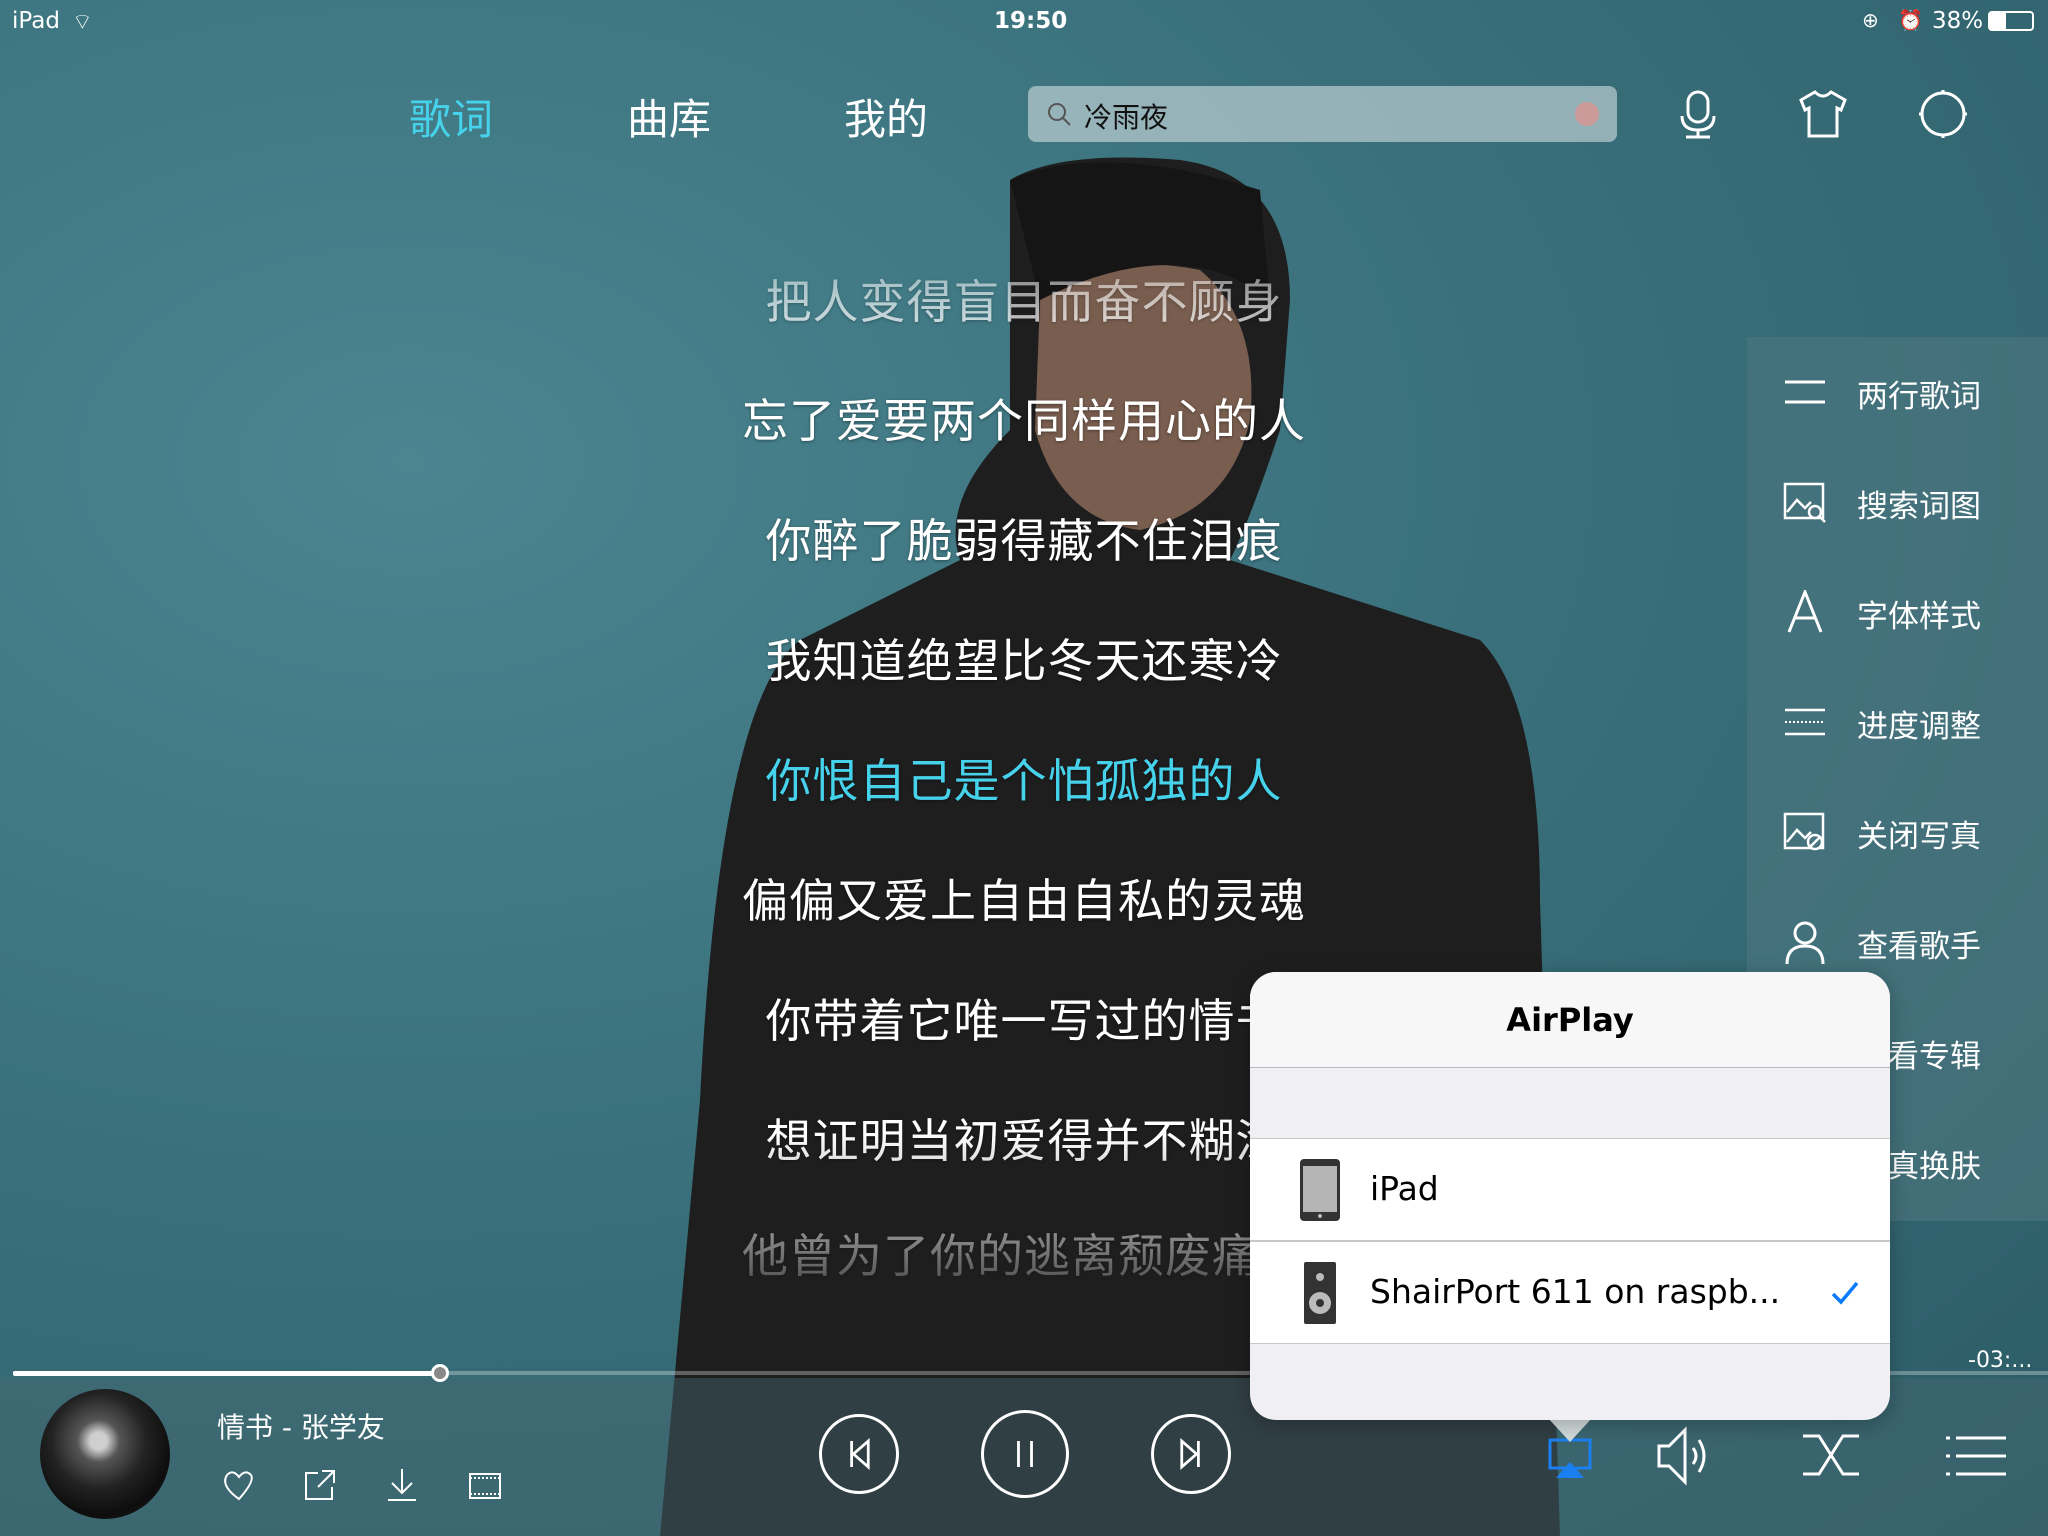 The height and width of the screenshot is (1536, 2048). What do you see at coordinates (886, 116) in the screenshot?
I see `tab-mine: 我的` at bounding box center [886, 116].